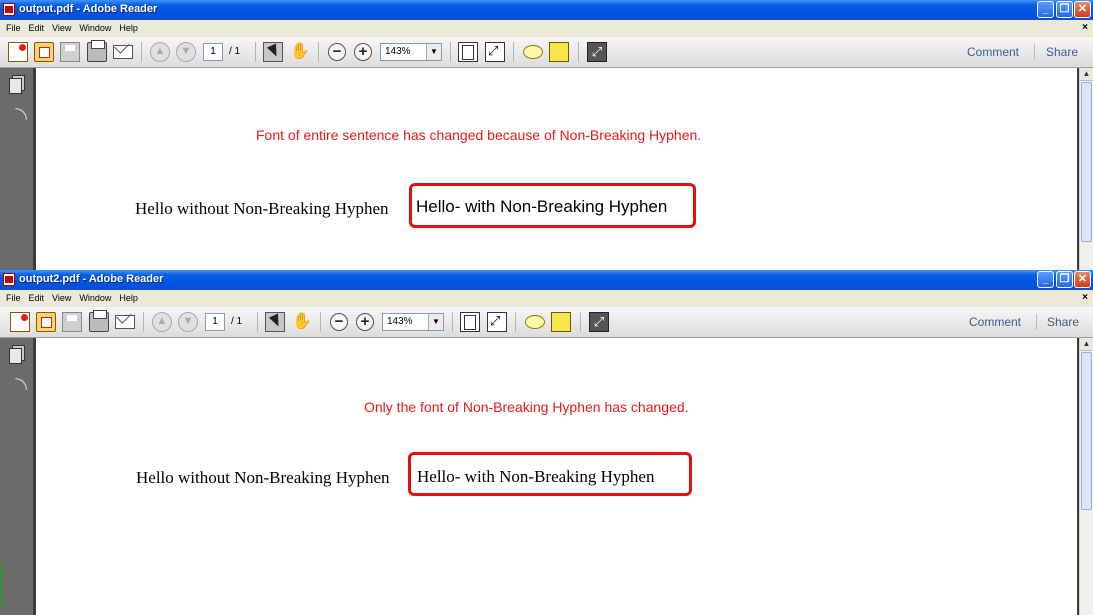 This screenshot has height=615, width=1093. Describe the element at coordinates (542, 206) in the screenshot. I see `text-with-nb-hyphen: Hello- with Non-Breaking Hyphen` at that location.